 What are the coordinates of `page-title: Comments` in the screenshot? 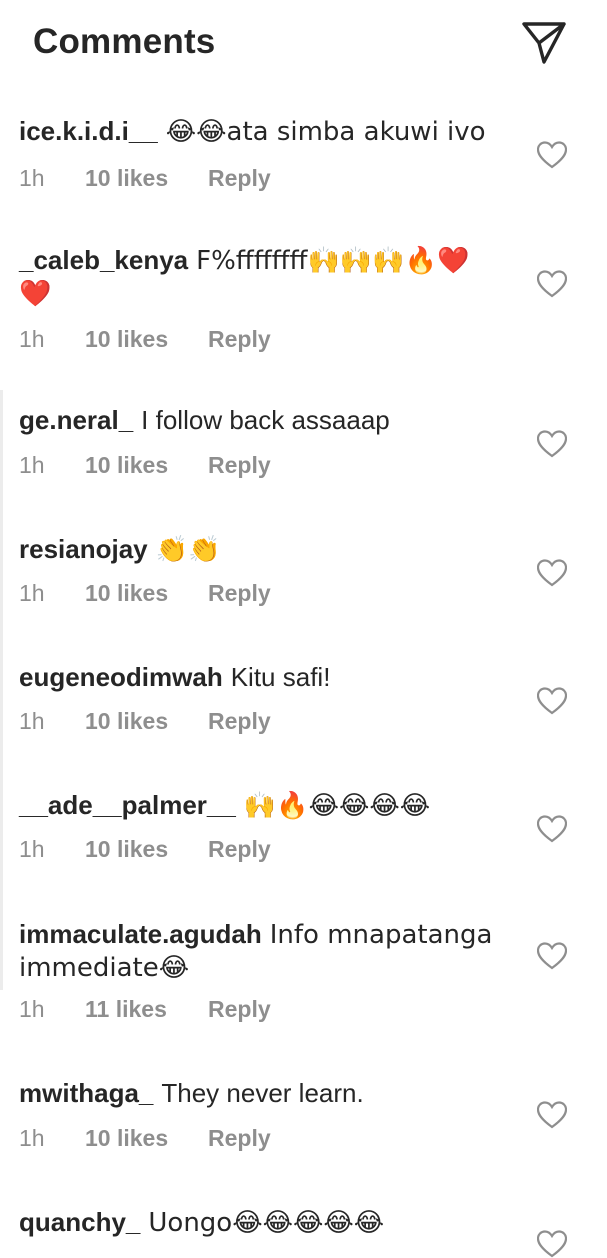 It's located at (124, 41).